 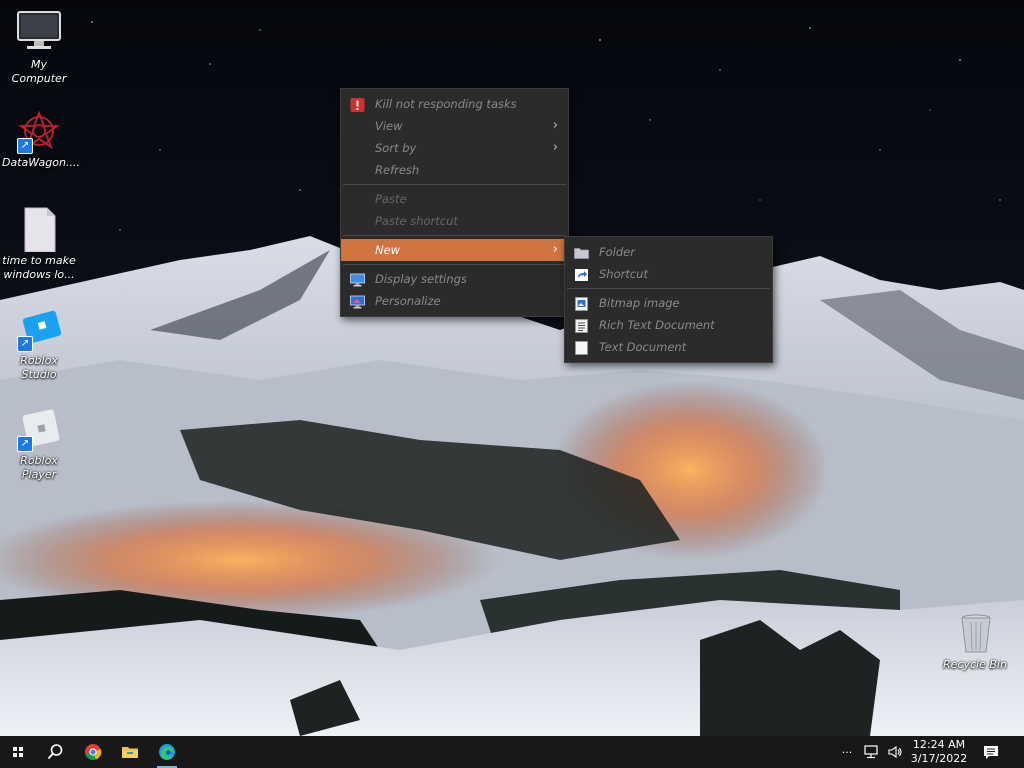 What do you see at coordinates (939, 758) in the screenshot?
I see `clock-date: 3/17/2022` at bounding box center [939, 758].